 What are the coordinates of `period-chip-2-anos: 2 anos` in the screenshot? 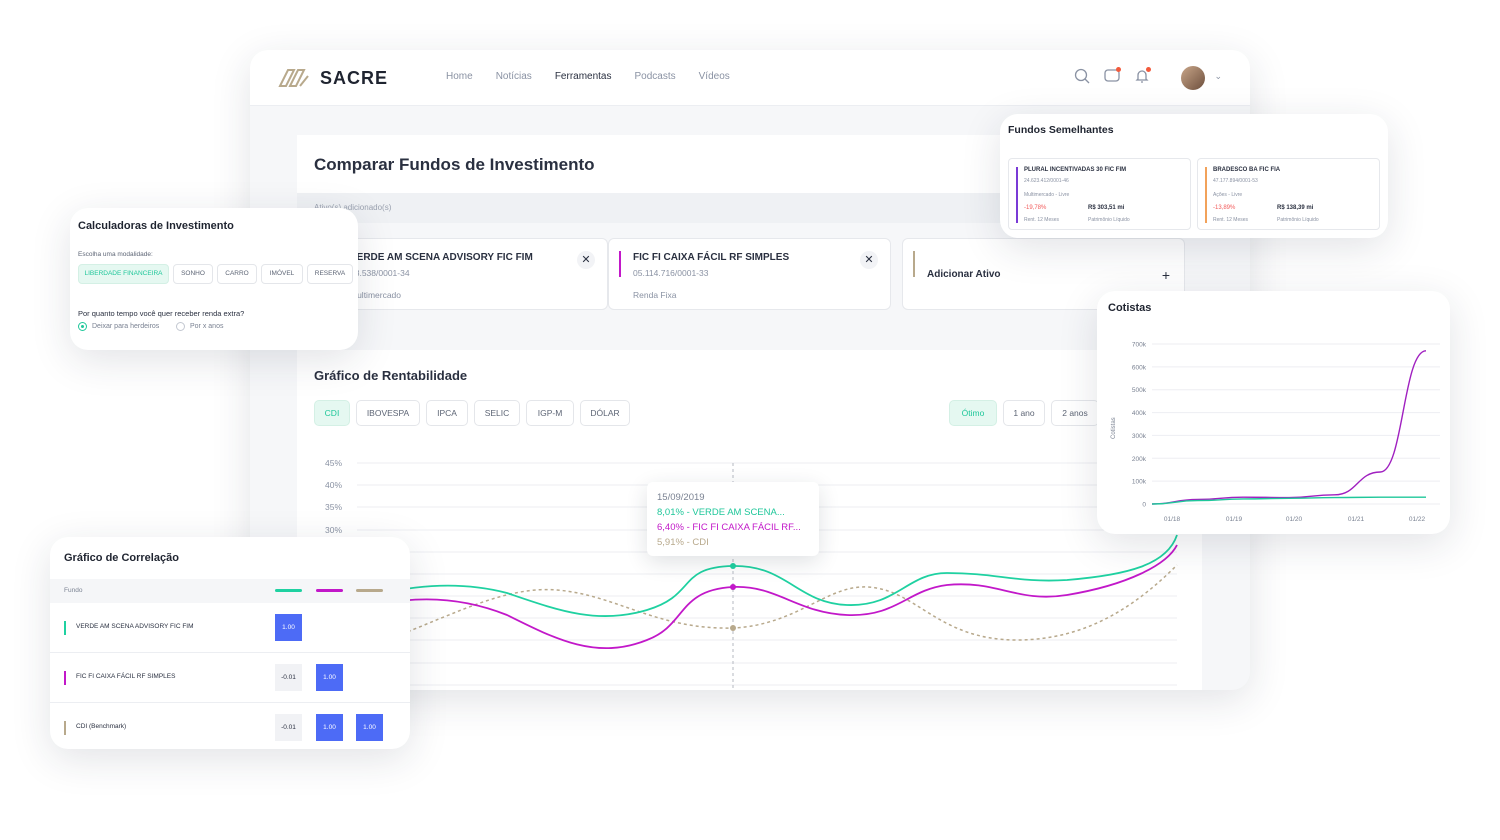 It's located at (1075, 413).